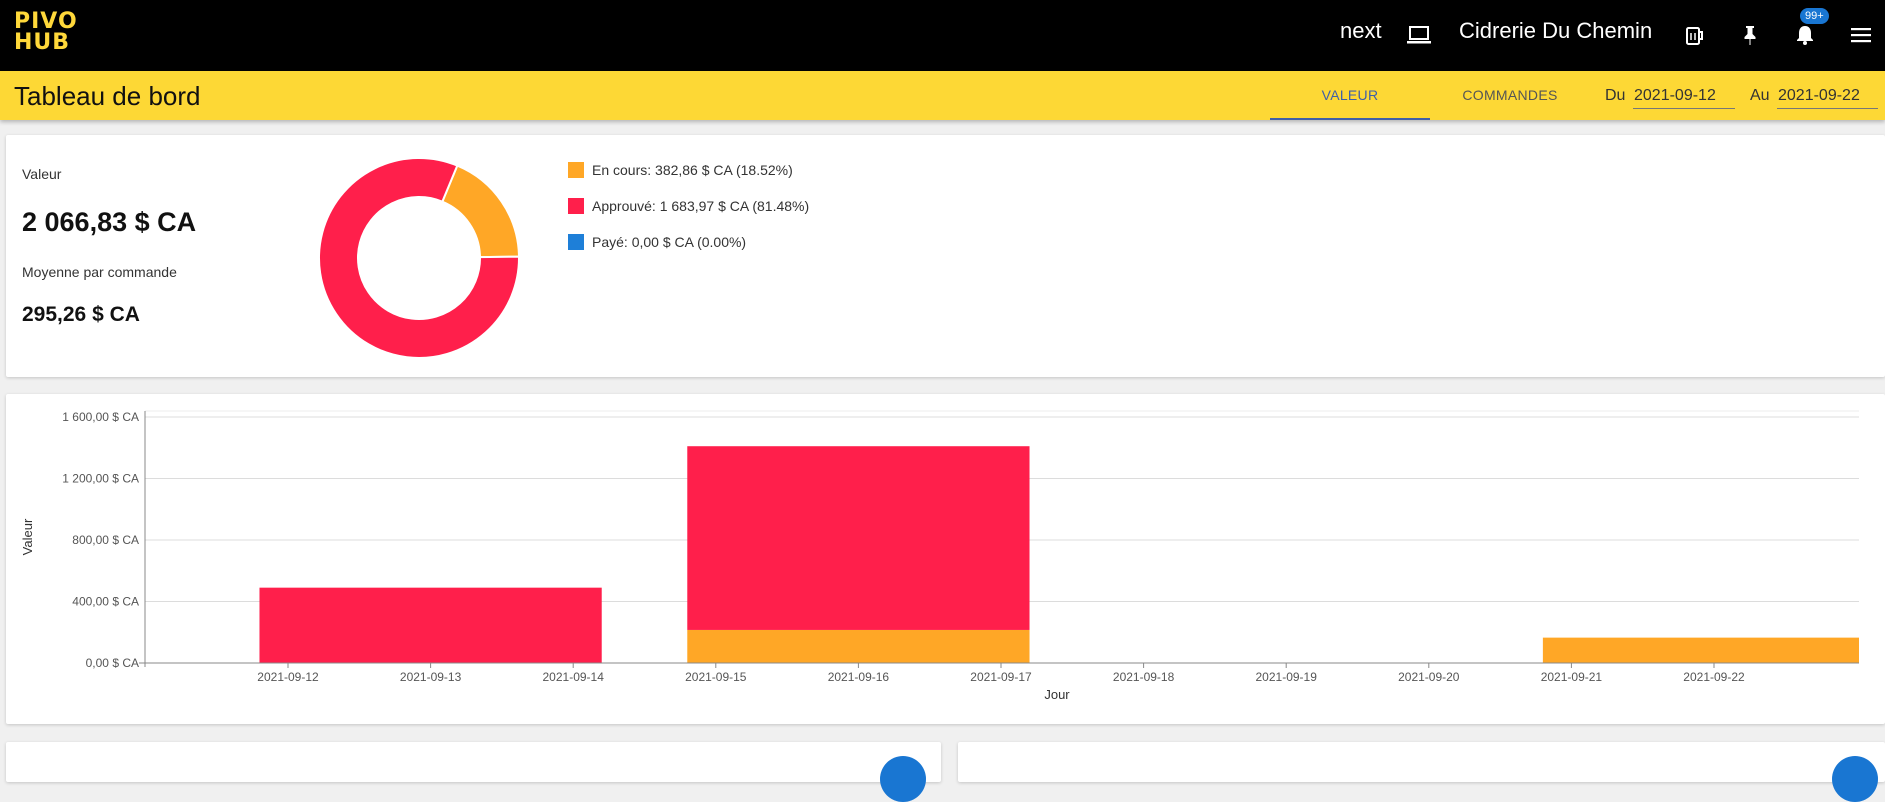 This screenshot has width=1885, height=802. What do you see at coordinates (46, 21) in the screenshot?
I see `logo-line-1: PIVO` at bounding box center [46, 21].